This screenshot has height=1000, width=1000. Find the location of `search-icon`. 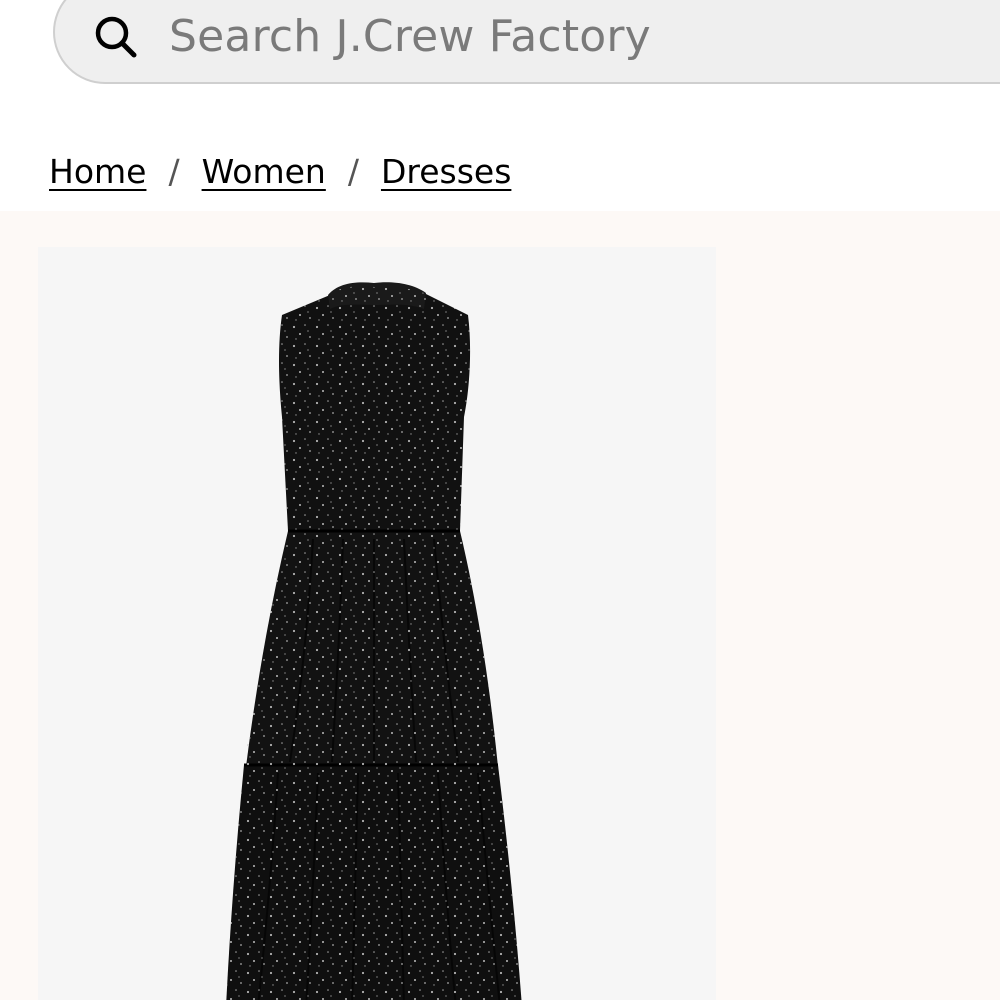

search-icon is located at coordinates (116, 37).